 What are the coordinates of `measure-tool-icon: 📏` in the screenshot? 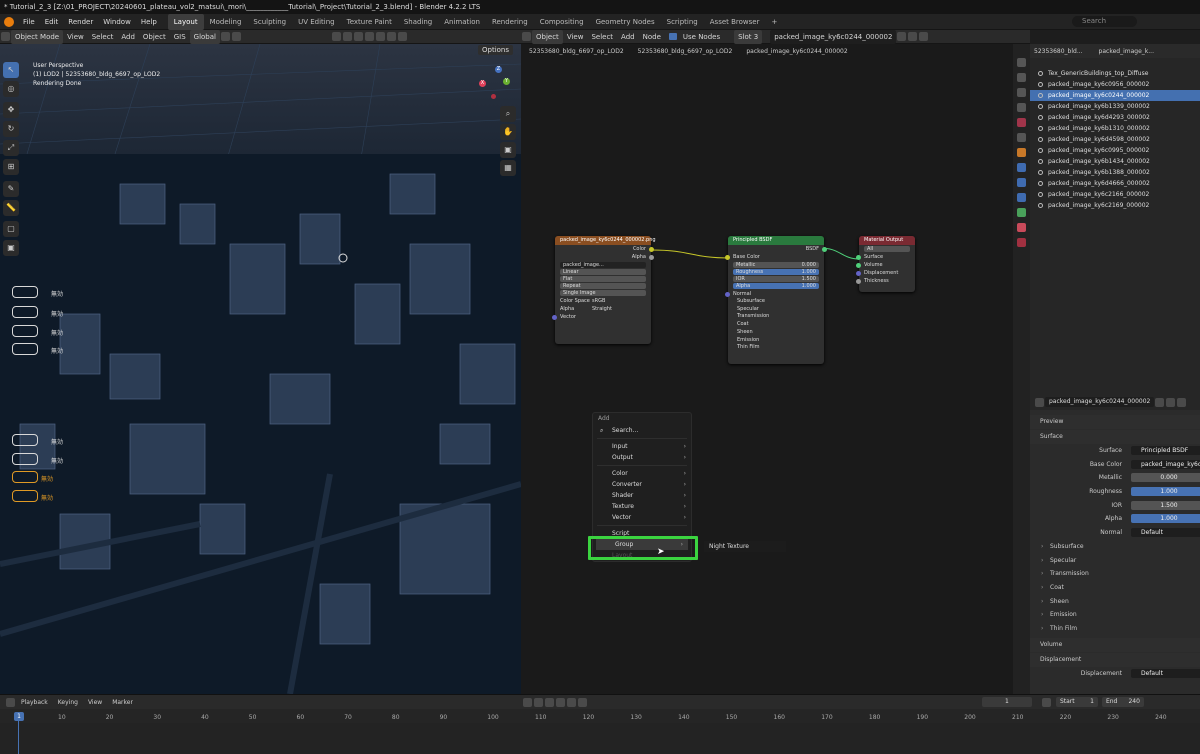 It's located at (11, 208).